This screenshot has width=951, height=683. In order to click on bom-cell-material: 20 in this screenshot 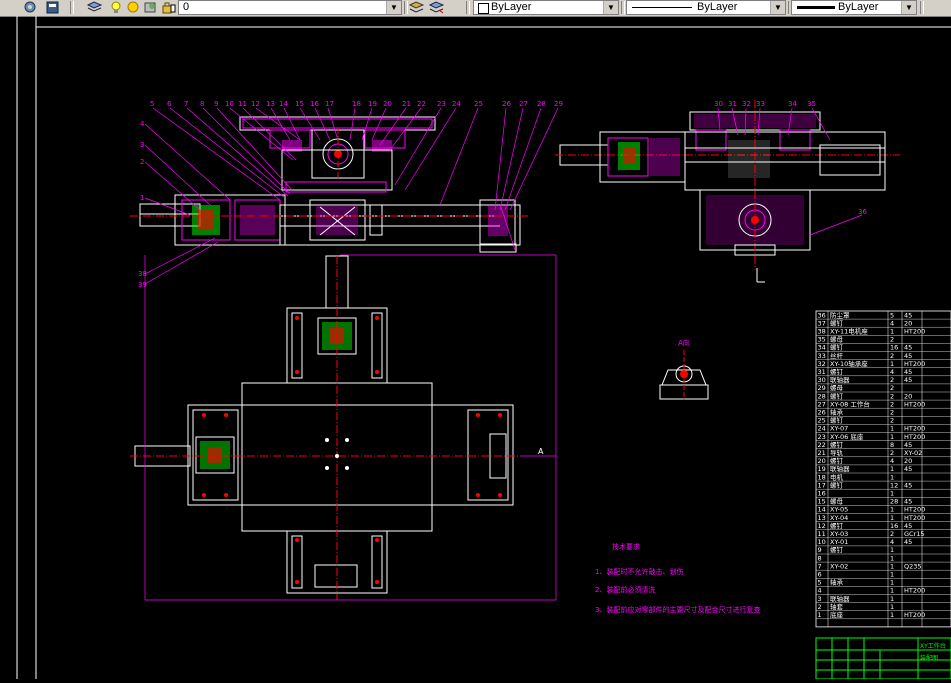, I will do `click(908, 396)`.